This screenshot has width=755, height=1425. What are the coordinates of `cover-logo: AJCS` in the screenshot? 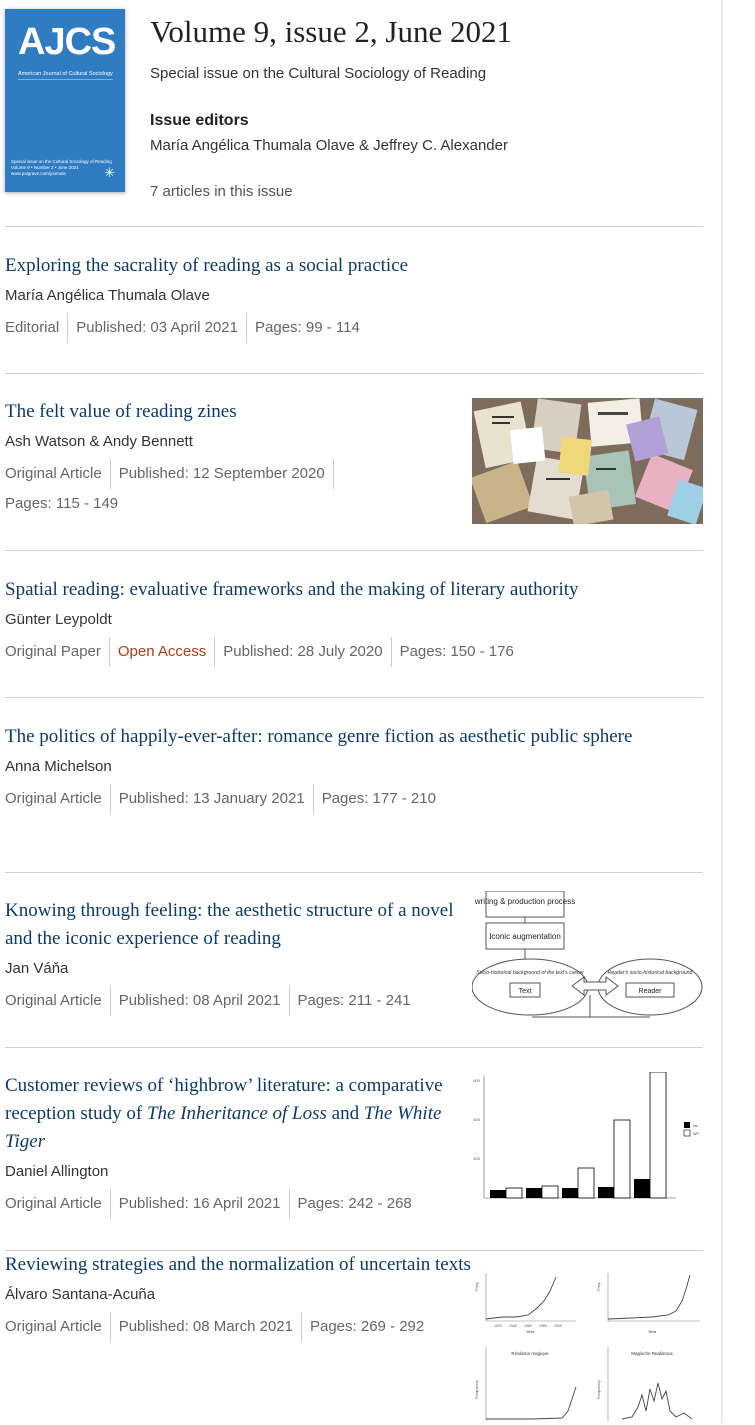 It's located at (67, 42).